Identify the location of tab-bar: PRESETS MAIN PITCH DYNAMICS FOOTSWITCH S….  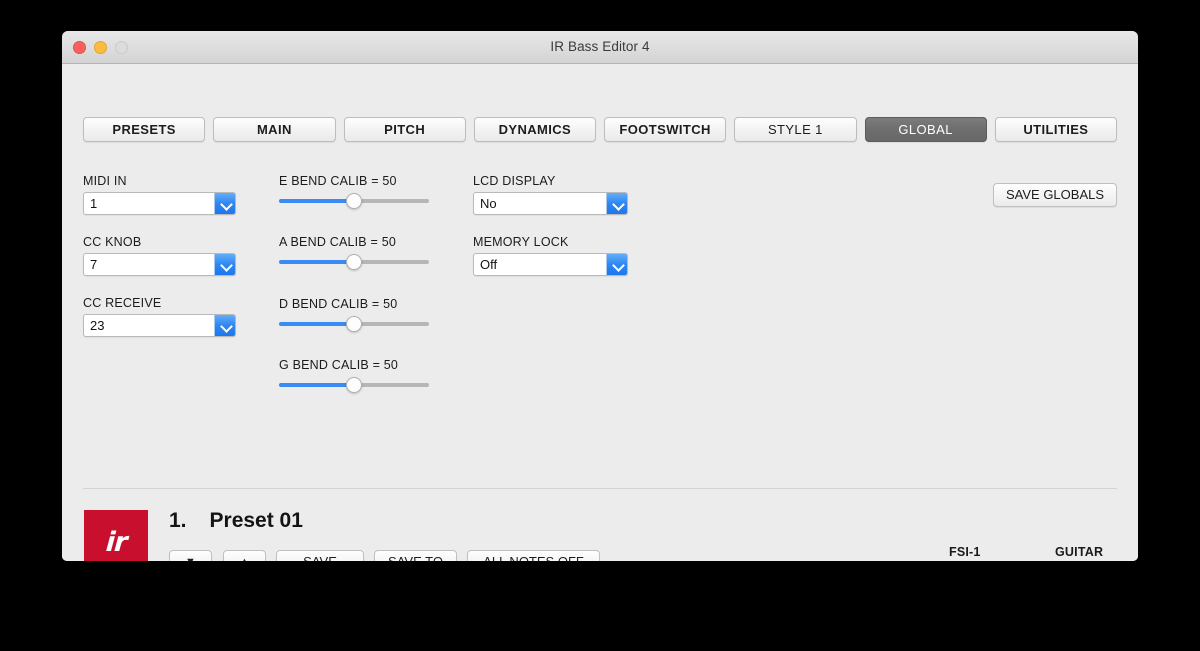
(600, 129).